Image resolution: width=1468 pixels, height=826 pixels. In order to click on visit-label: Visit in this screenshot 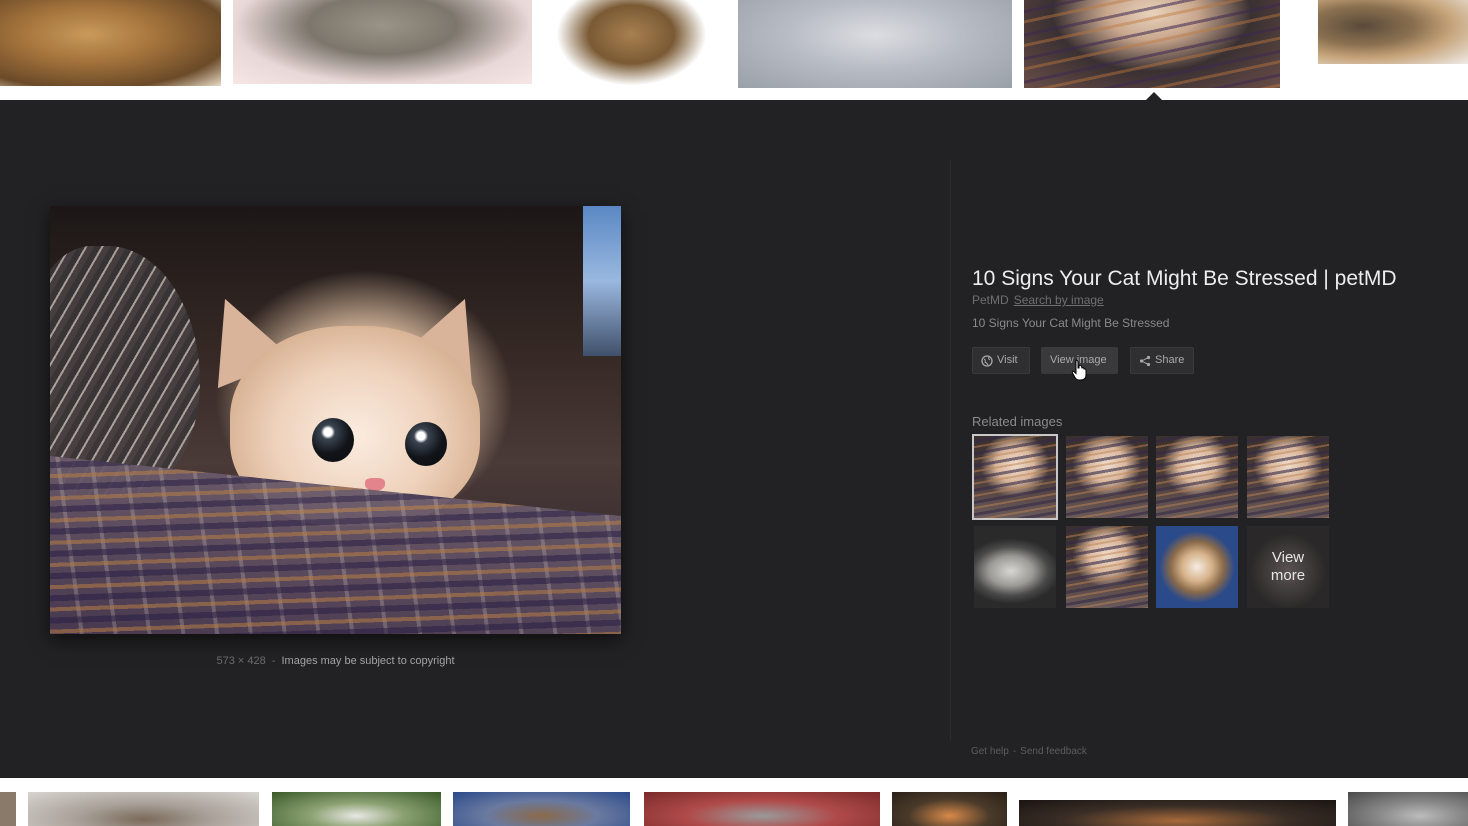, I will do `click(1007, 360)`.